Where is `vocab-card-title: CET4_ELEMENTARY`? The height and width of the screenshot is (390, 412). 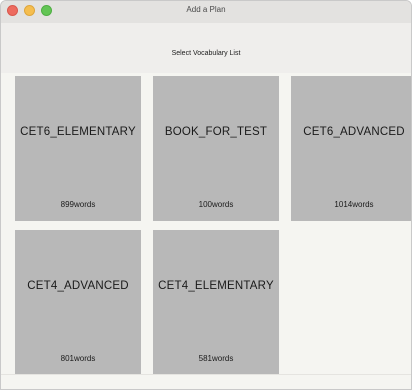
vocab-card-title: CET4_ELEMENTARY is located at coordinates (216, 286).